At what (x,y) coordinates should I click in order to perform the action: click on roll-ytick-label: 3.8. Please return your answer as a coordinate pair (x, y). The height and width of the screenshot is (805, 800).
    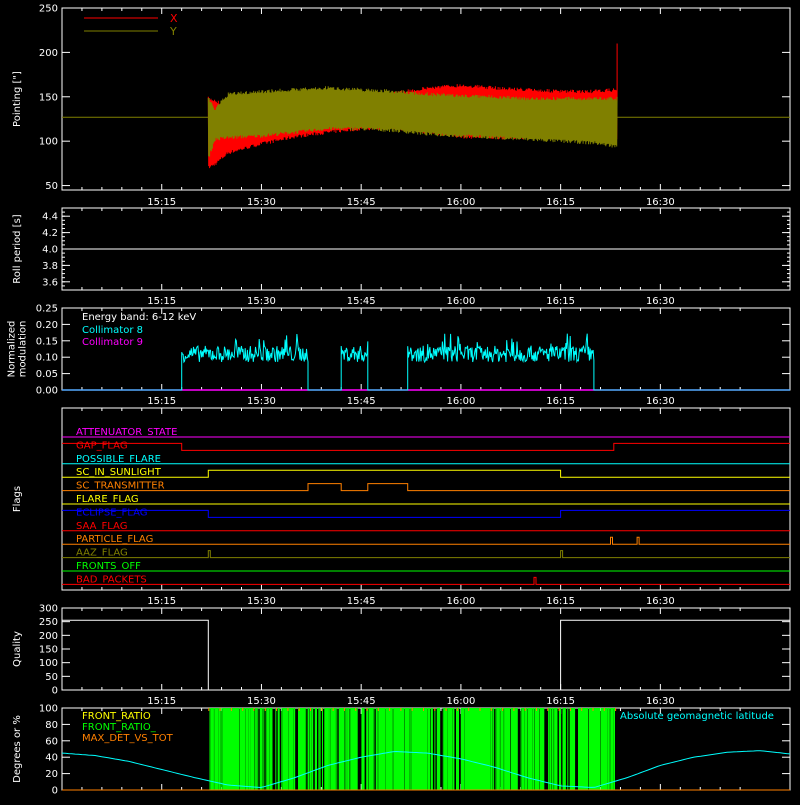
    Looking at the image, I should click on (50, 266).